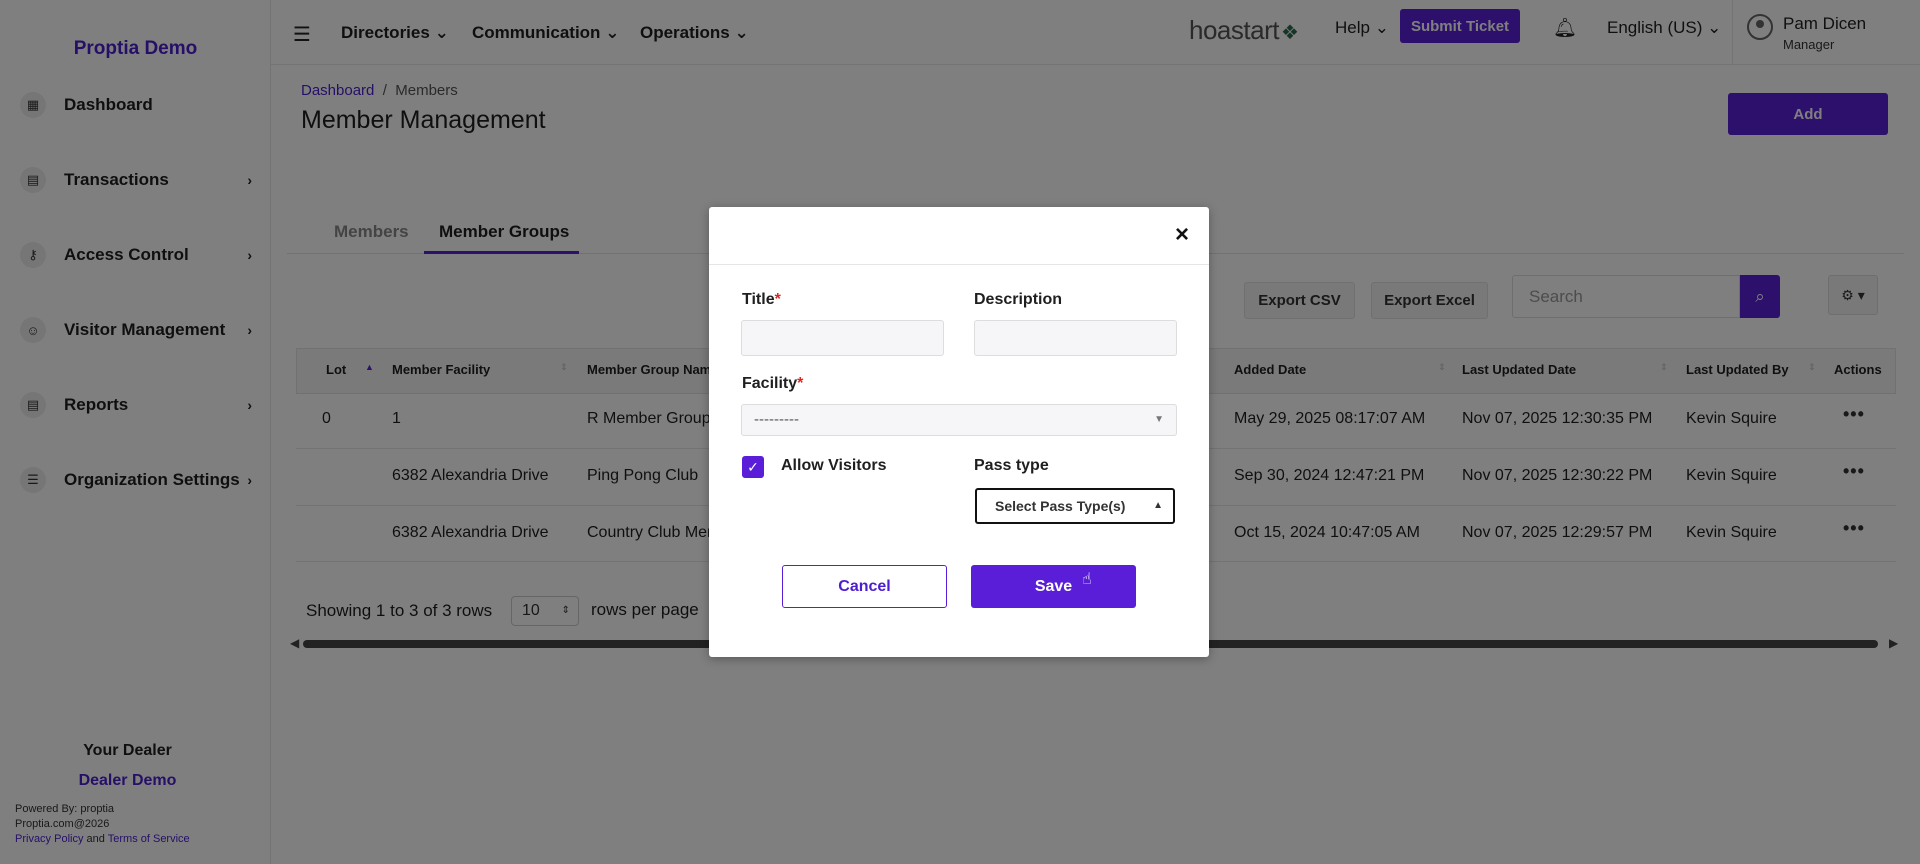 This screenshot has width=1920, height=864. What do you see at coordinates (758, 299) in the screenshot?
I see `title-label-text: Title` at bounding box center [758, 299].